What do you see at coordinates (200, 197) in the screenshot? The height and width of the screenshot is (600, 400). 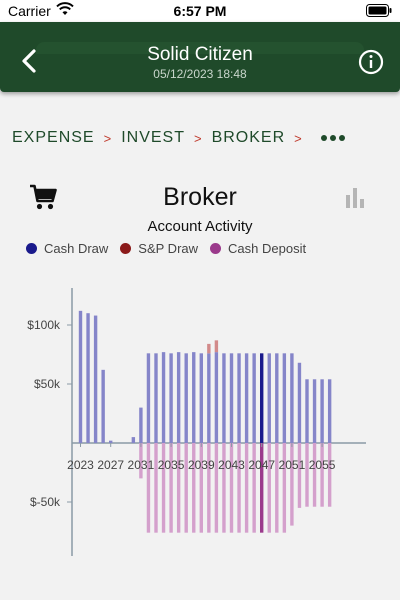 I see `screen-title: Broker` at bounding box center [200, 197].